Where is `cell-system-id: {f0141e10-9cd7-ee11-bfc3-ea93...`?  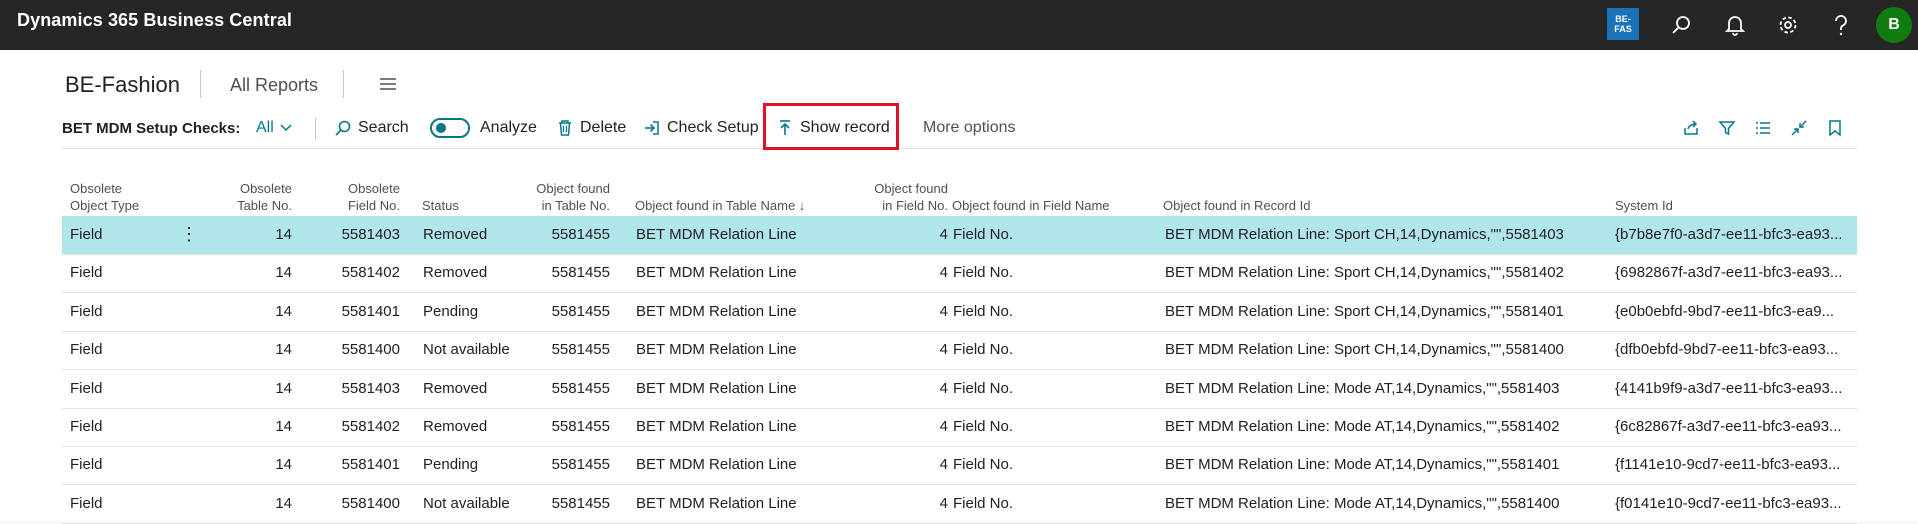 cell-system-id: {f0141e10-9cd7-ee11-bfc3-ea93... is located at coordinates (1728, 503).